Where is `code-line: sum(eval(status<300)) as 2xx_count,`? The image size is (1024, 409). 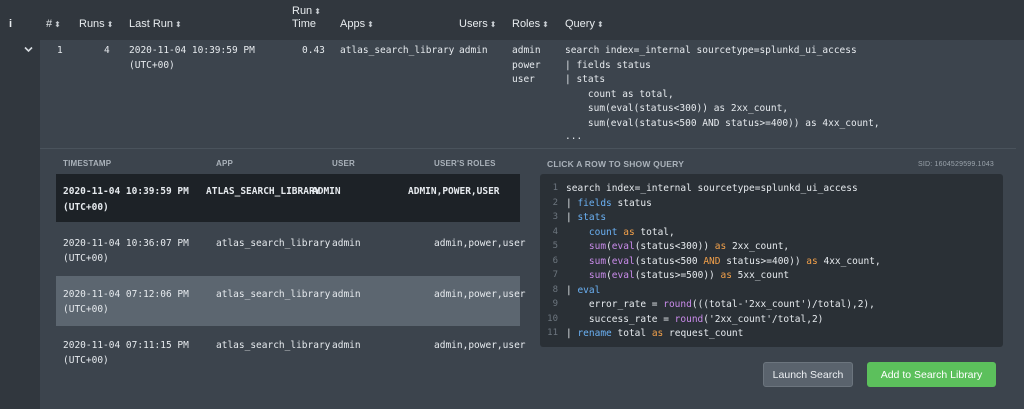
code-line: sum(eval(status<300)) as 2xx_count, is located at coordinates (689, 246).